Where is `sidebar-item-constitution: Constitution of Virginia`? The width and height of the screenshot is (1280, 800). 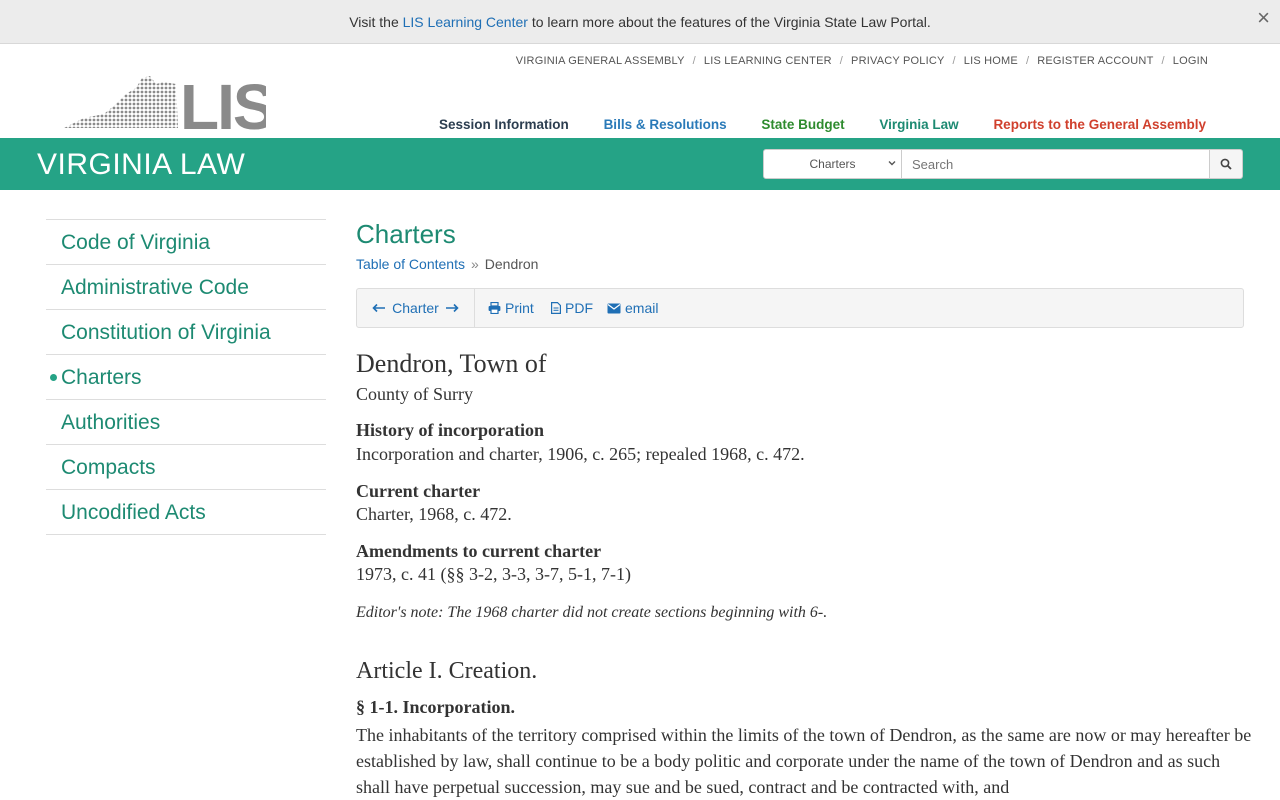 sidebar-item-constitution: Constitution of Virginia is located at coordinates (186, 332).